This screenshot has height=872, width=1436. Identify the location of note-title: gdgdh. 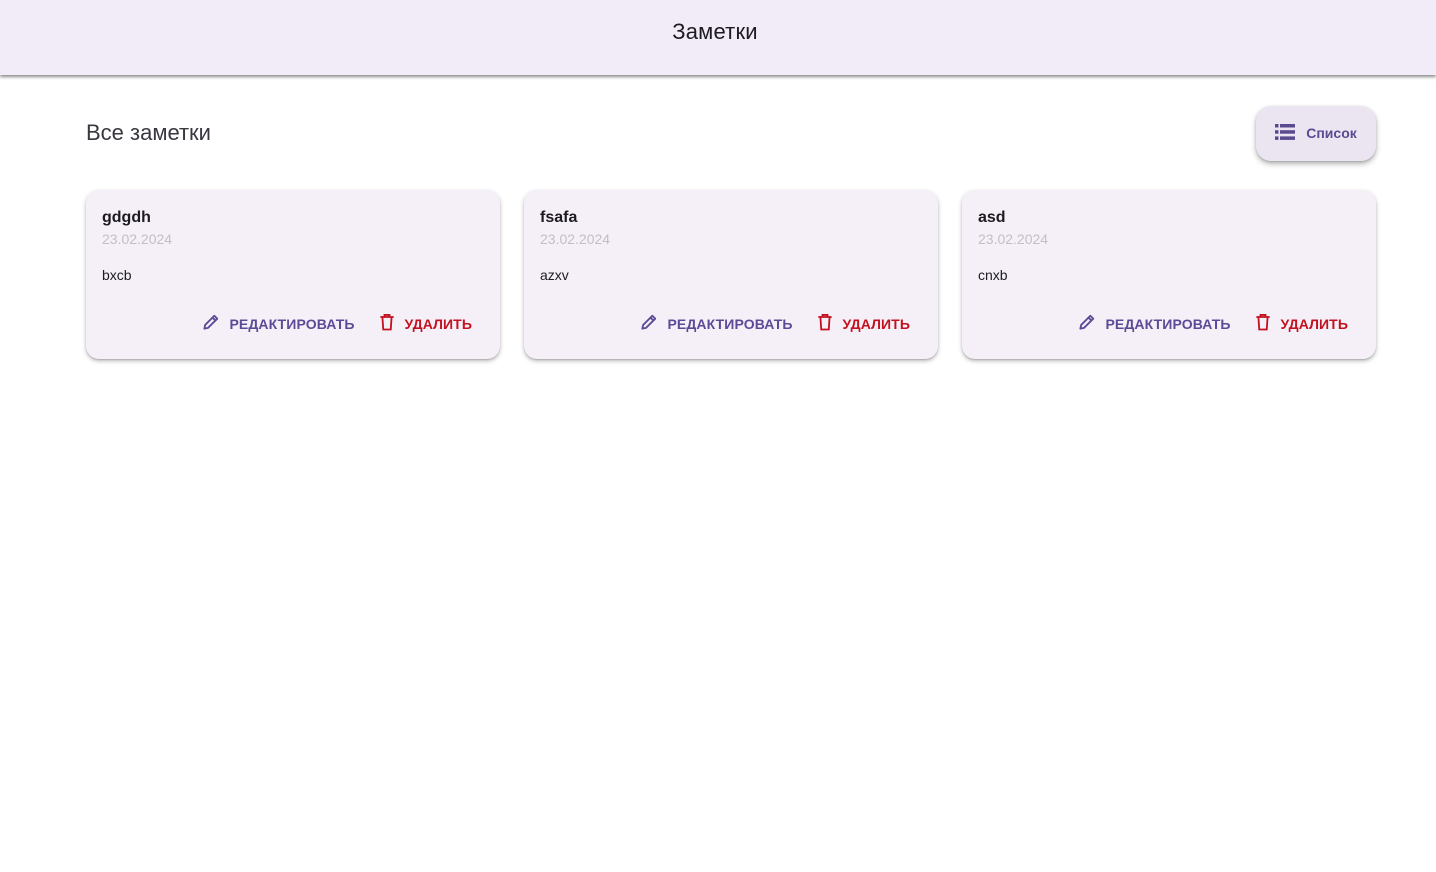
(126, 217).